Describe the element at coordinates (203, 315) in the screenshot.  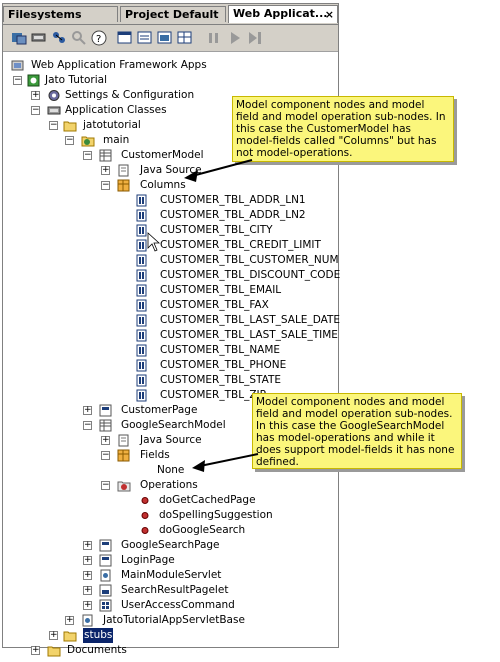
I see `callout-arrows` at that location.